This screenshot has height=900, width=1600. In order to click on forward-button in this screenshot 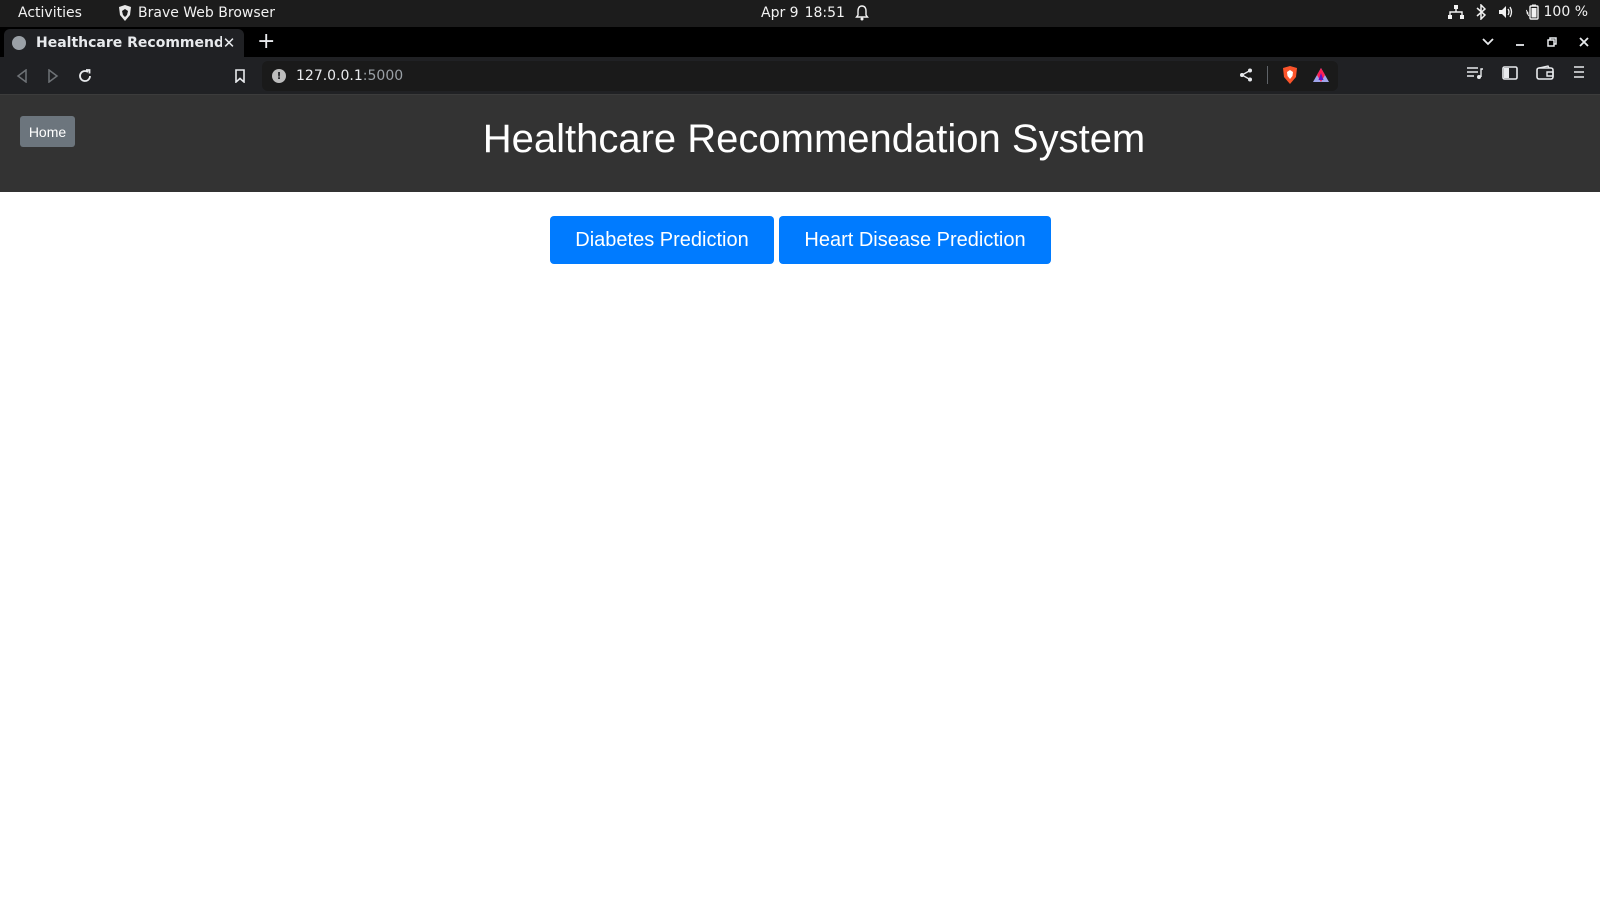, I will do `click(53, 76)`.